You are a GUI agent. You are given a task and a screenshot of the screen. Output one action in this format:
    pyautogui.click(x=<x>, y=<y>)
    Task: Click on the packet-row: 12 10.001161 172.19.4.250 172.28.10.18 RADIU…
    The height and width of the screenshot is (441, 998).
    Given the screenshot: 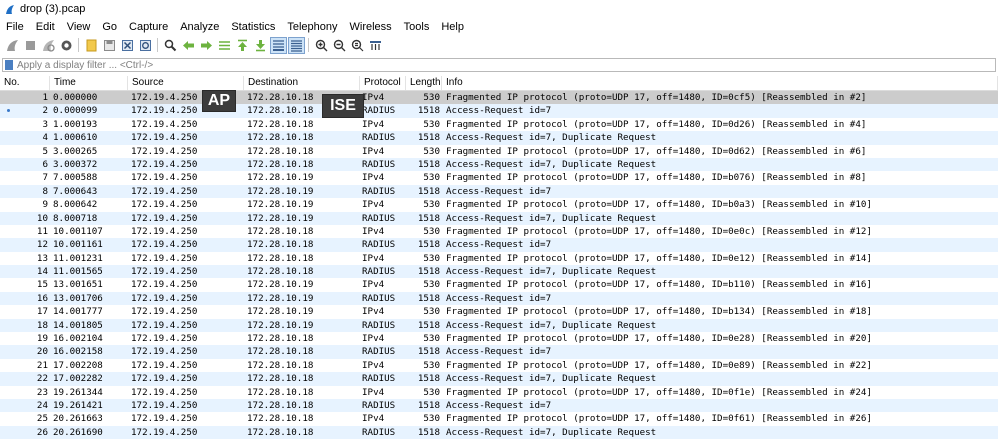 What is the action you would take?
    pyautogui.click(x=499, y=245)
    